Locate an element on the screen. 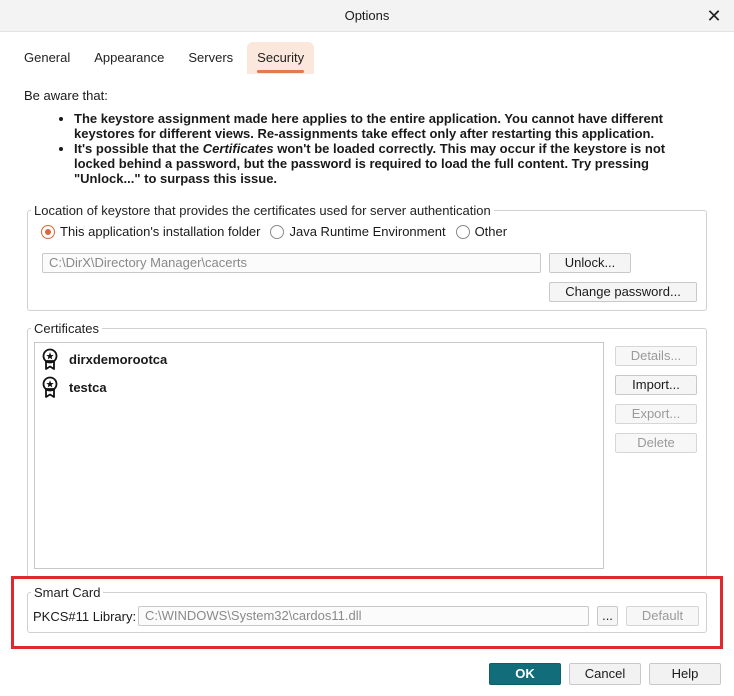 The height and width of the screenshot is (696, 734). close-icon: ✕ is located at coordinates (714, 16).